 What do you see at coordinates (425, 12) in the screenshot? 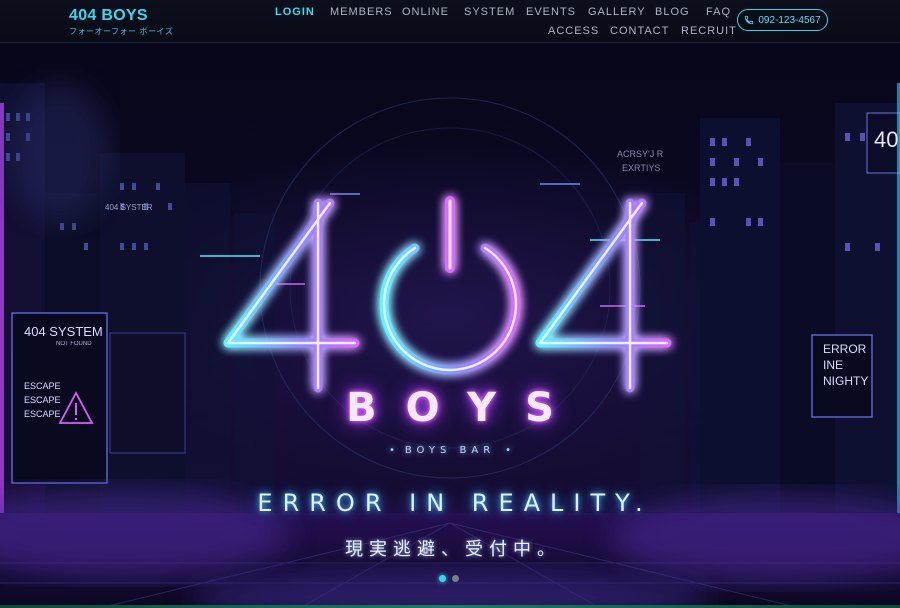
I see `nav-online: ONLINE` at bounding box center [425, 12].